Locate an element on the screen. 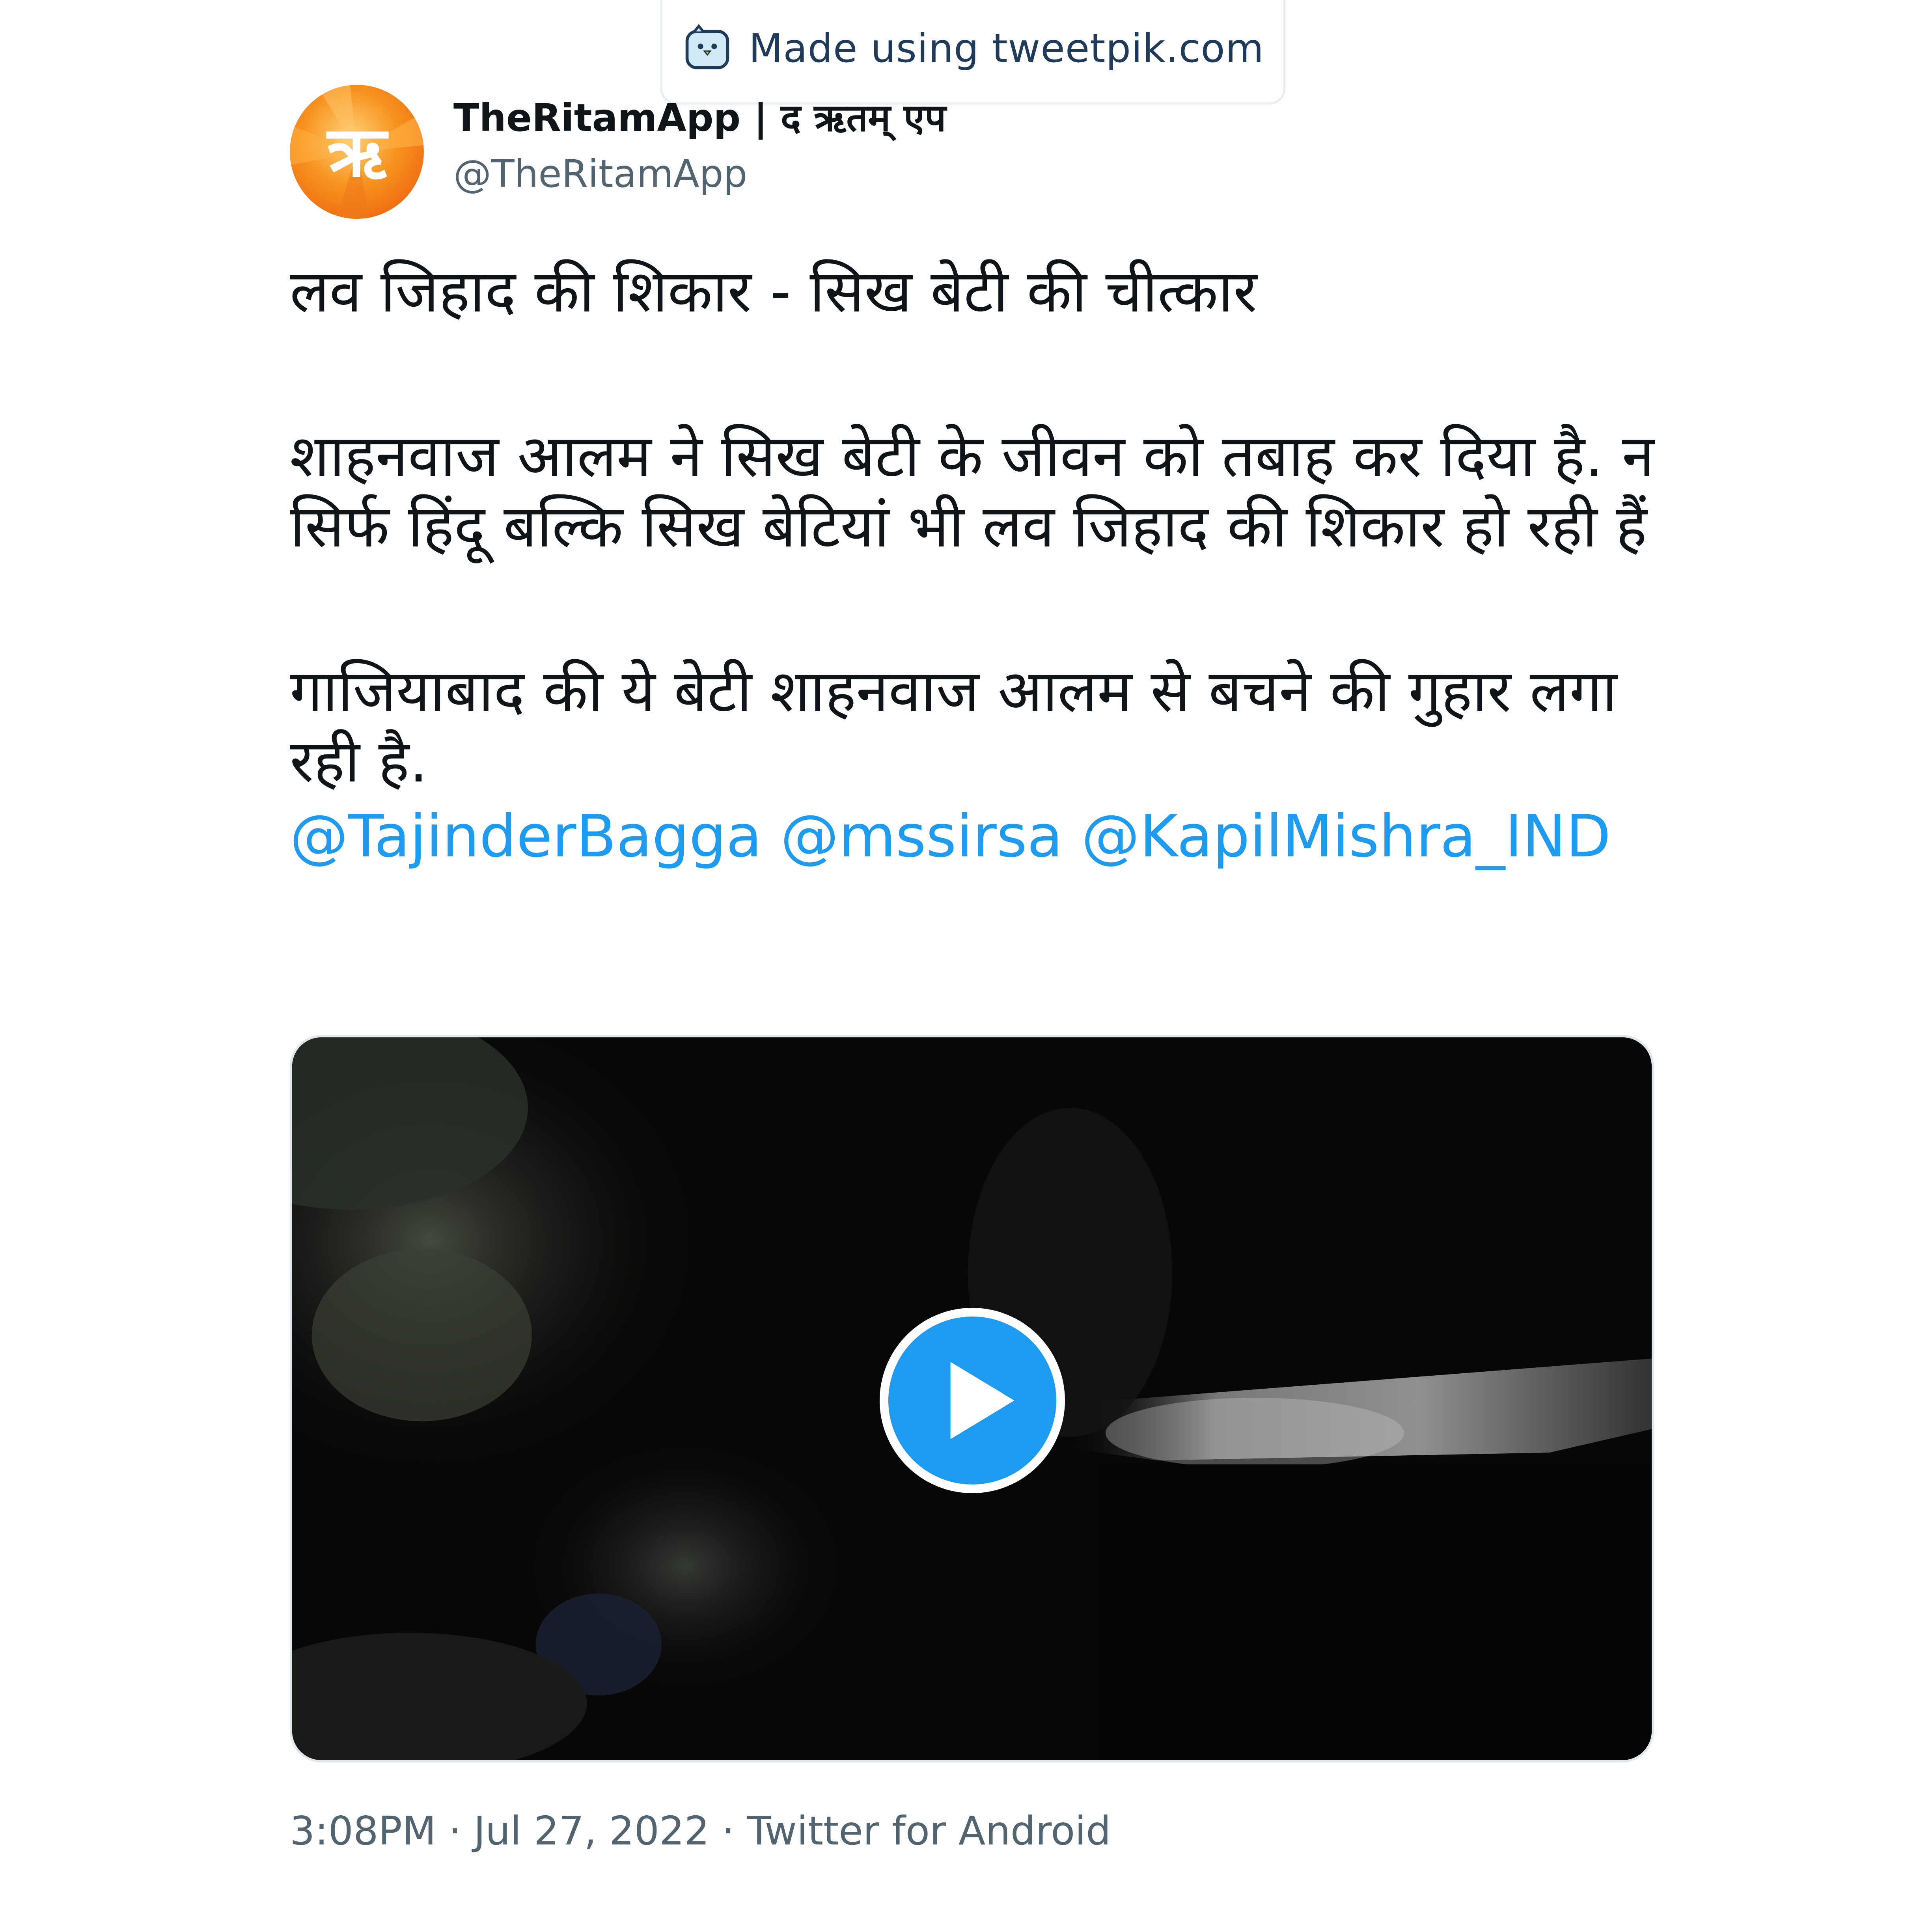 This screenshot has height=1932, width=1932. tweetpik-watermark: Made using tweetpik.com is located at coordinates (973, 52).